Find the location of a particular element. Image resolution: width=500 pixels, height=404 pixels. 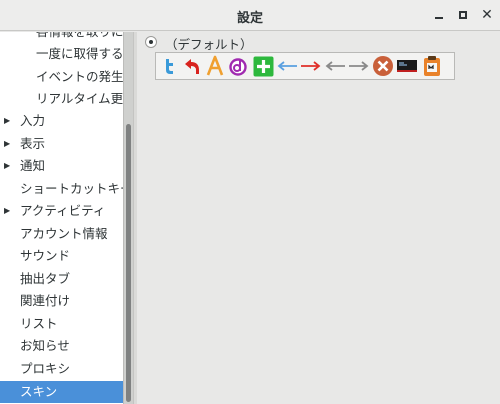

close-icon: ✕ is located at coordinates (487, 15).